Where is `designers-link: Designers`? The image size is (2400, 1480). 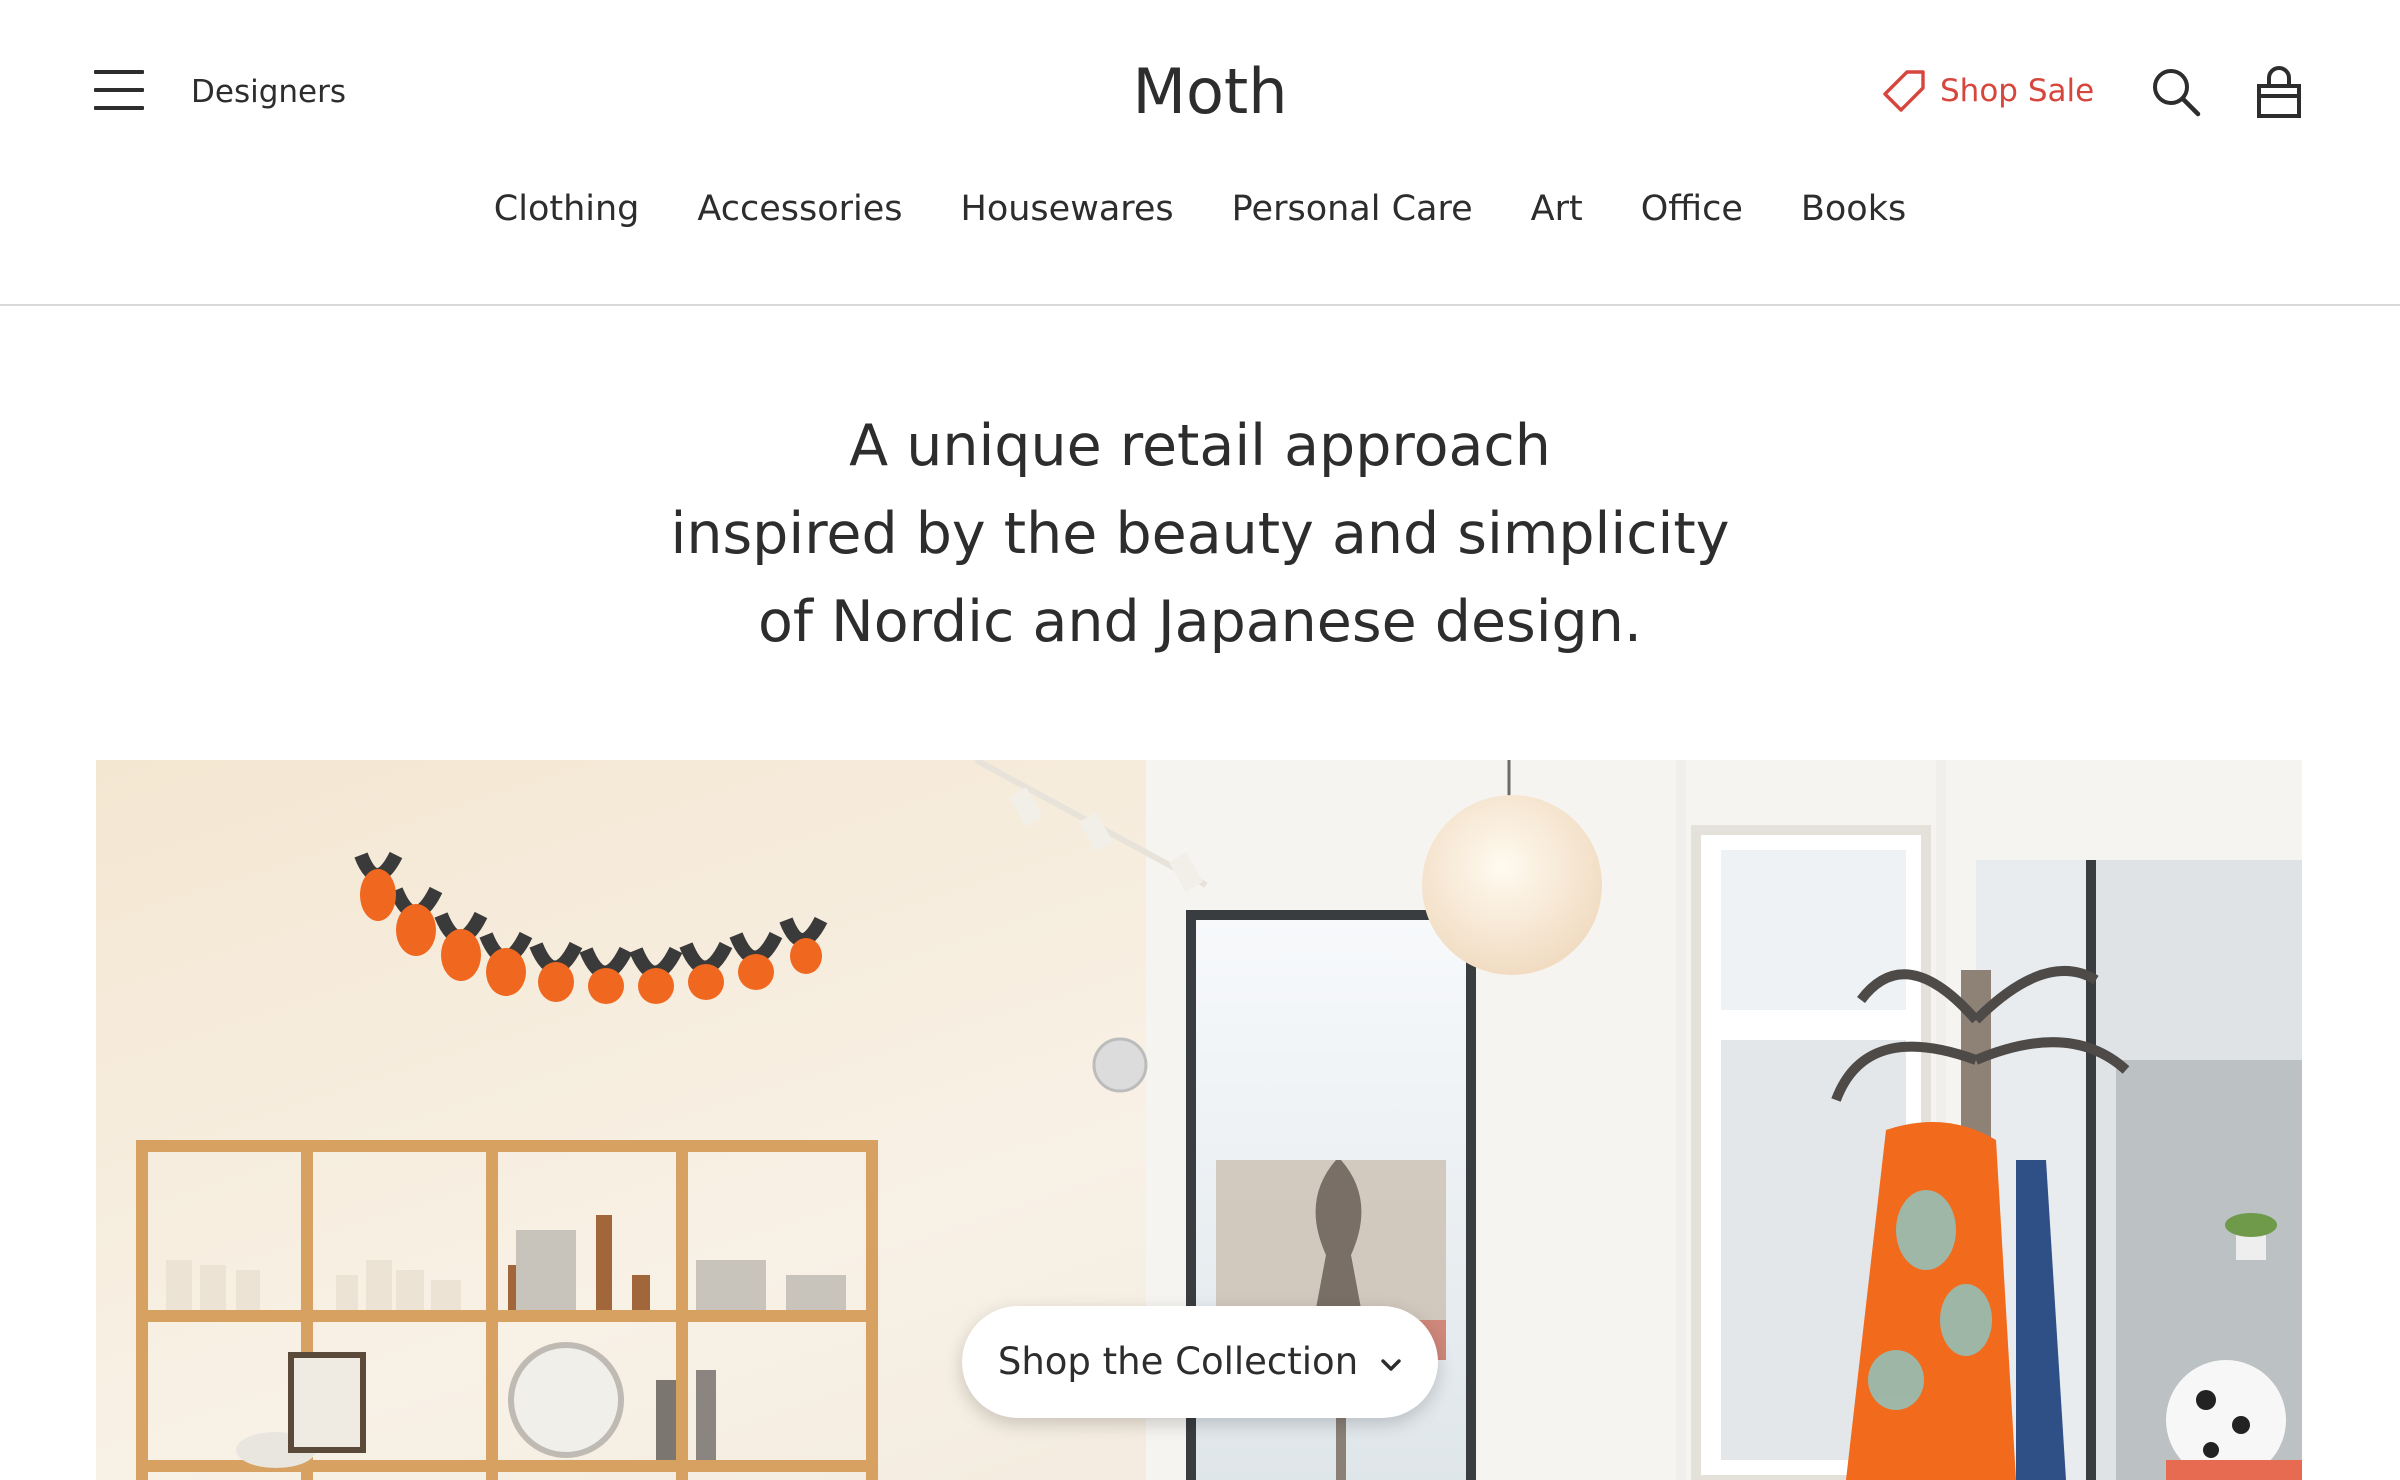
designers-link: Designers is located at coordinates (268, 92).